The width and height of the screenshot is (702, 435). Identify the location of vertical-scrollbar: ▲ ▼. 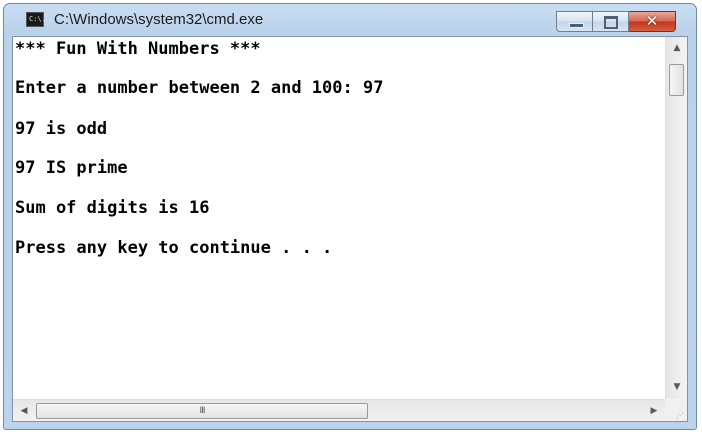
(676, 218).